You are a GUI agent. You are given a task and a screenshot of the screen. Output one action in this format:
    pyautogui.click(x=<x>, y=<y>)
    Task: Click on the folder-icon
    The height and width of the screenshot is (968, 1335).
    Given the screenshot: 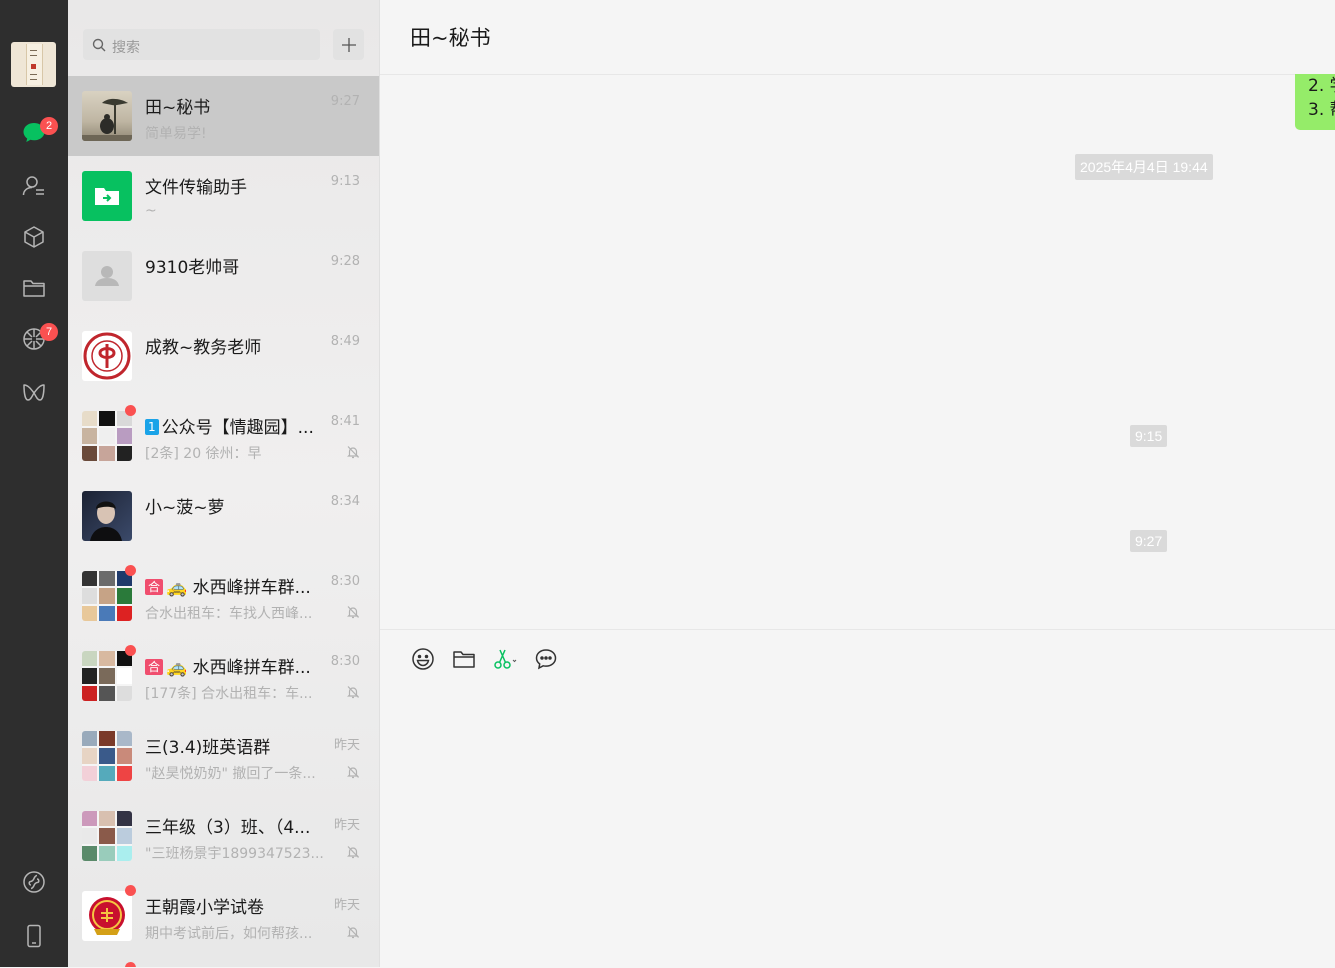 What is the action you would take?
    pyautogui.click(x=464, y=659)
    